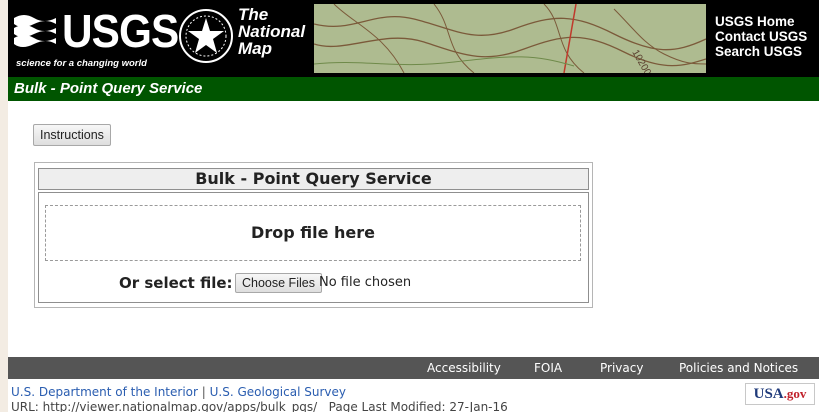 This screenshot has height=412, width=819. What do you see at coordinates (738, 368) in the screenshot?
I see `policies-link: Policies and Notices` at bounding box center [738, 368].